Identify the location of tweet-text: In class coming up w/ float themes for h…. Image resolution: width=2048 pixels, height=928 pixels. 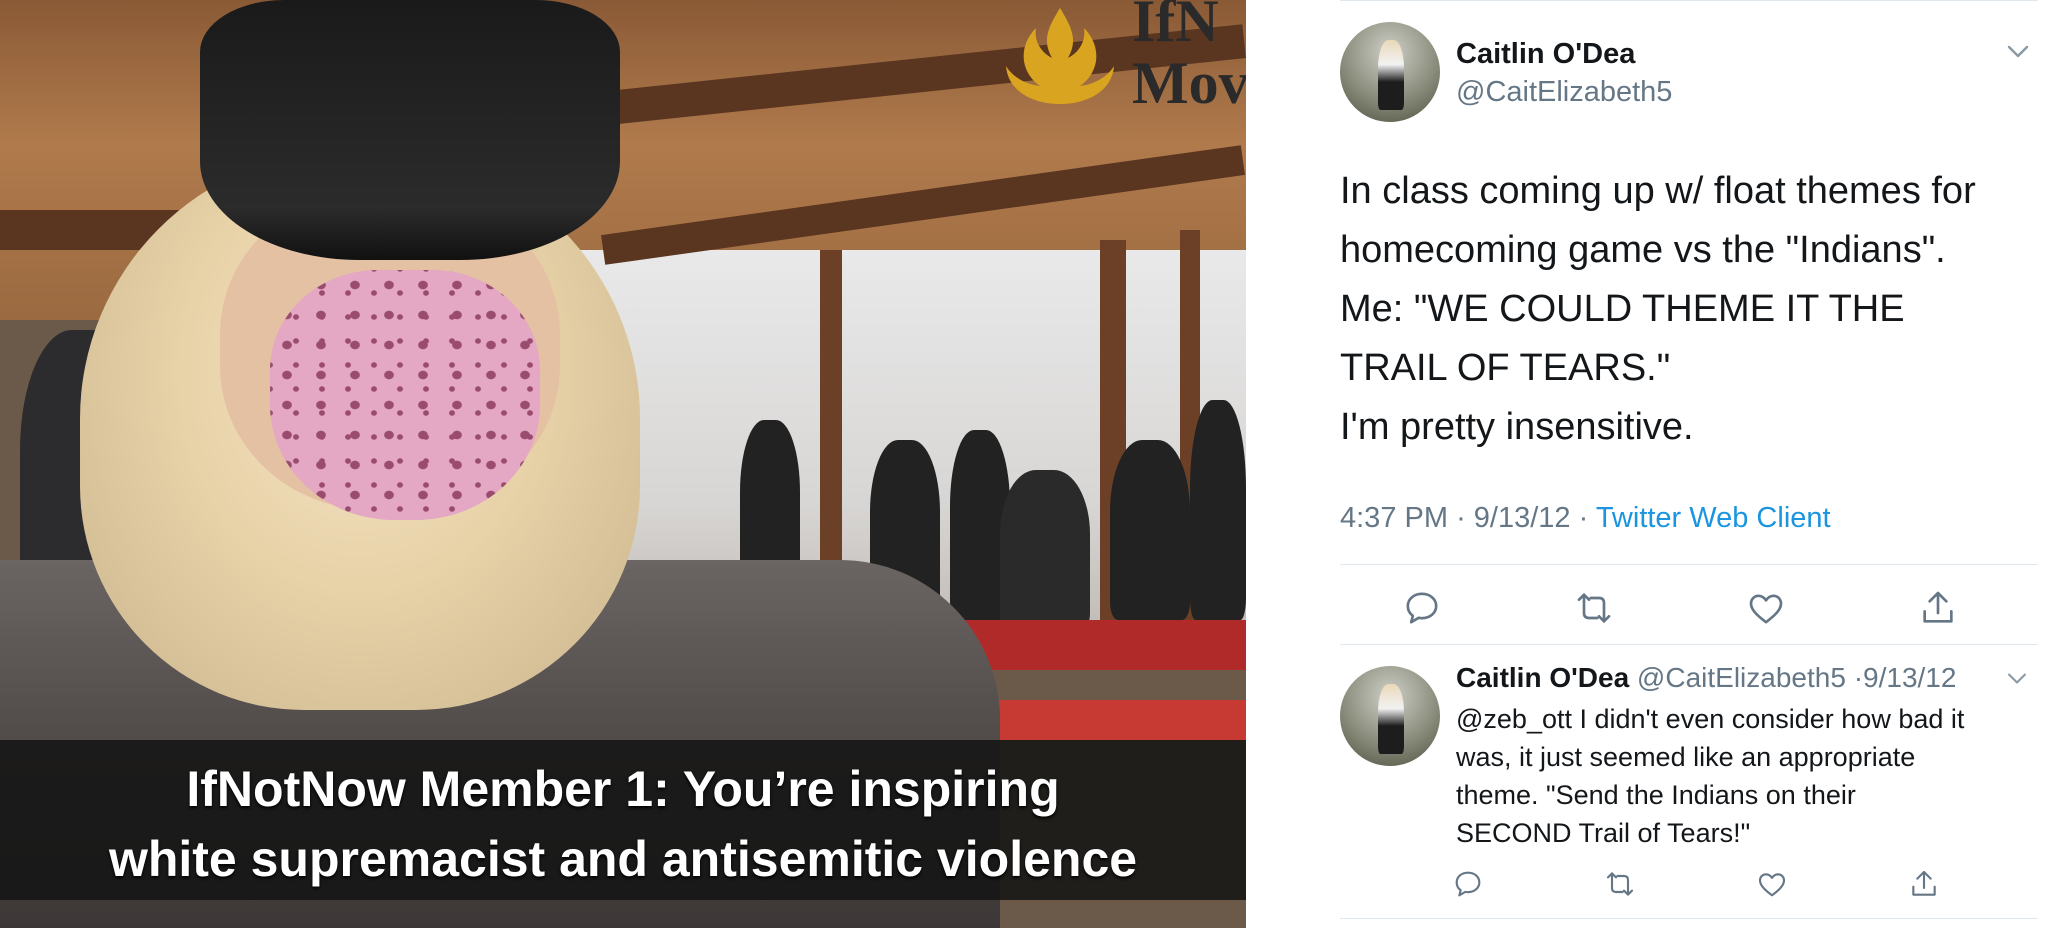
(1690, 309).